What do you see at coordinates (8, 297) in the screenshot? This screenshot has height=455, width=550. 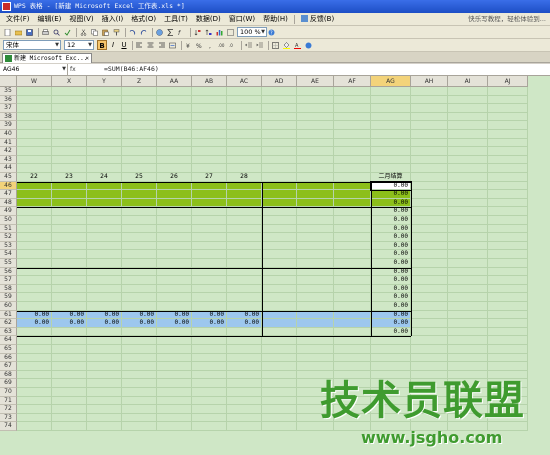 I see `row-header-59: 59` at bounding box center [8, 297].